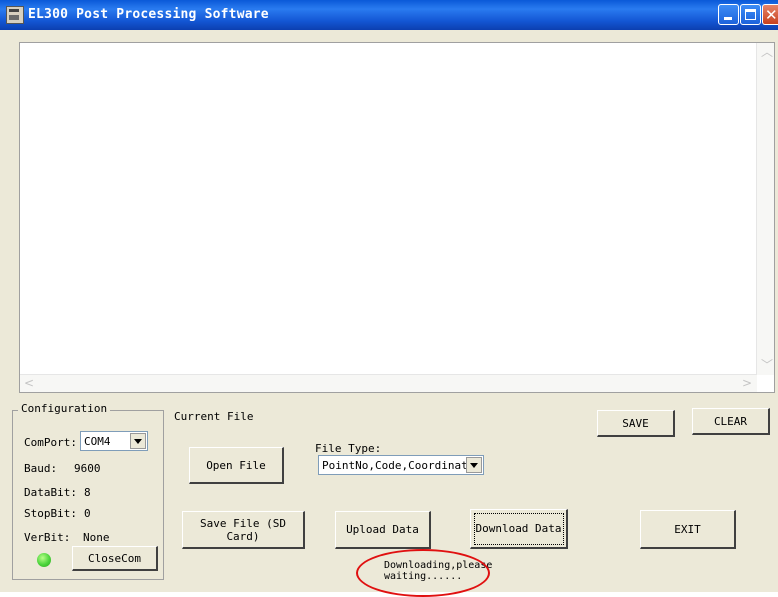 The image size is (778, 597). I want to click on verbit-label: VerBit:, so click(47, 537).